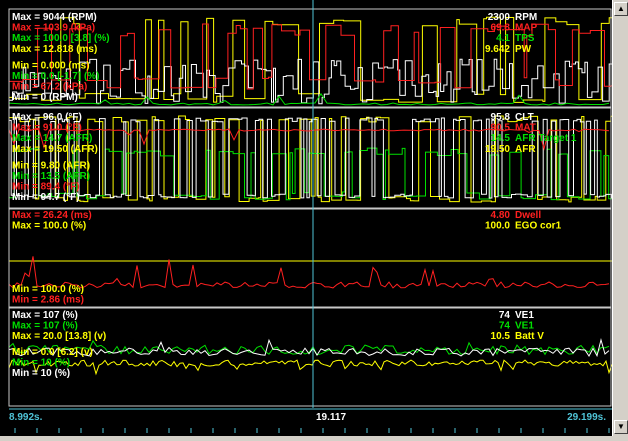 Image resolution: width=628 pixels, height=441 pixels. Describe the element at coordinates (501, 117) in the screenshot. I see `series-value: 95.8` at that location.